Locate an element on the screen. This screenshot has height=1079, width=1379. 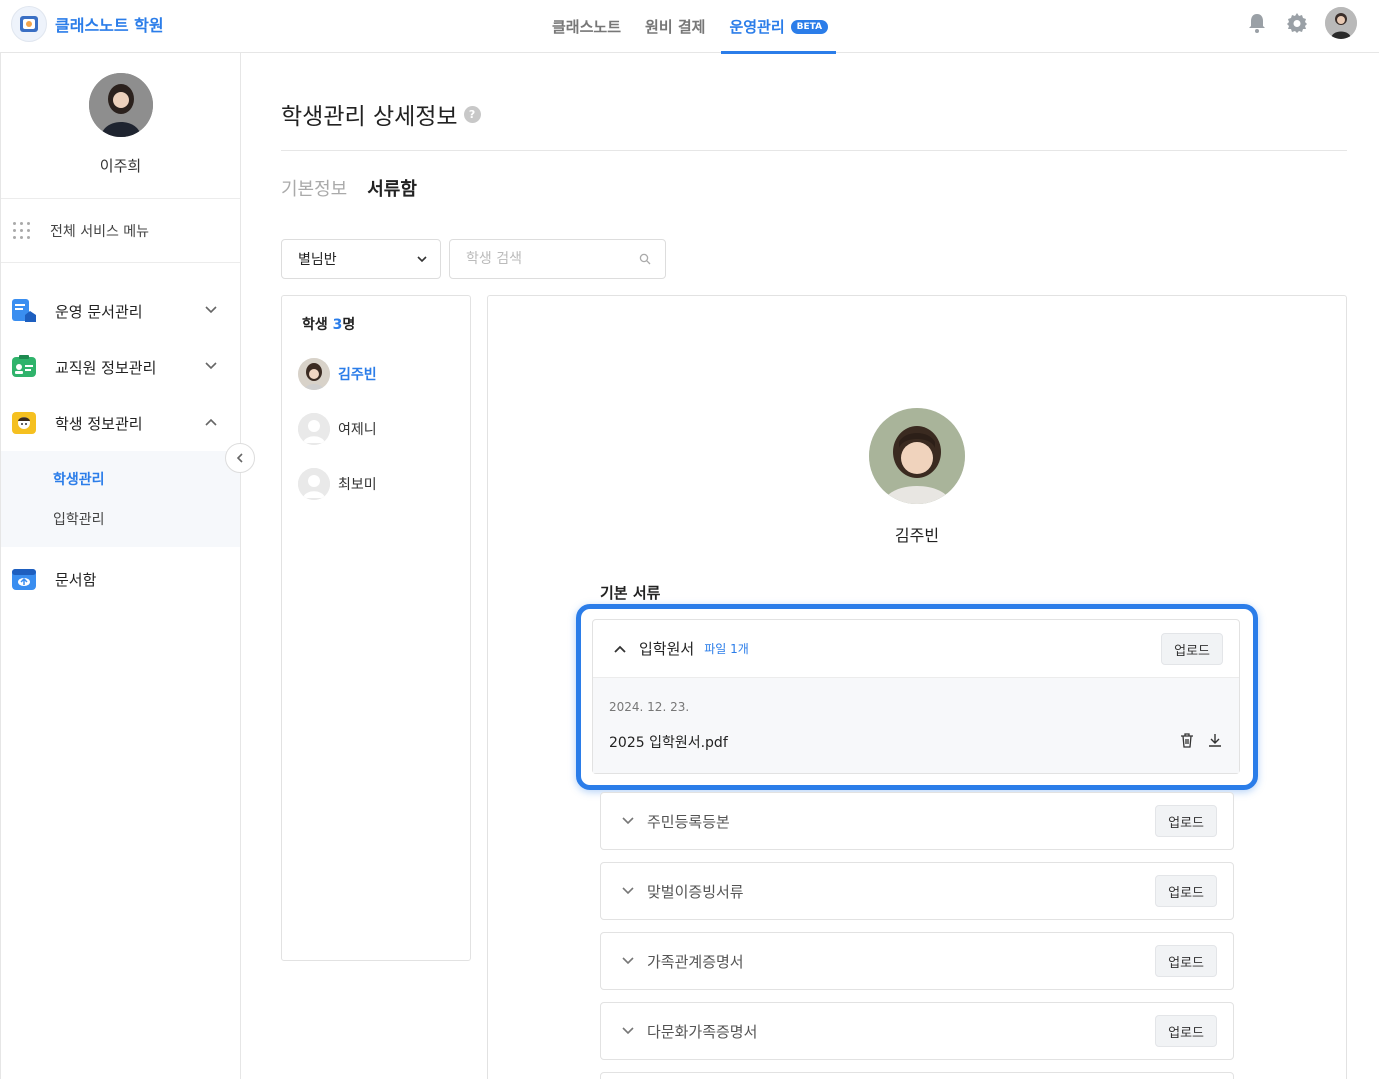
header-actions is located at coordinates (1301, 23).